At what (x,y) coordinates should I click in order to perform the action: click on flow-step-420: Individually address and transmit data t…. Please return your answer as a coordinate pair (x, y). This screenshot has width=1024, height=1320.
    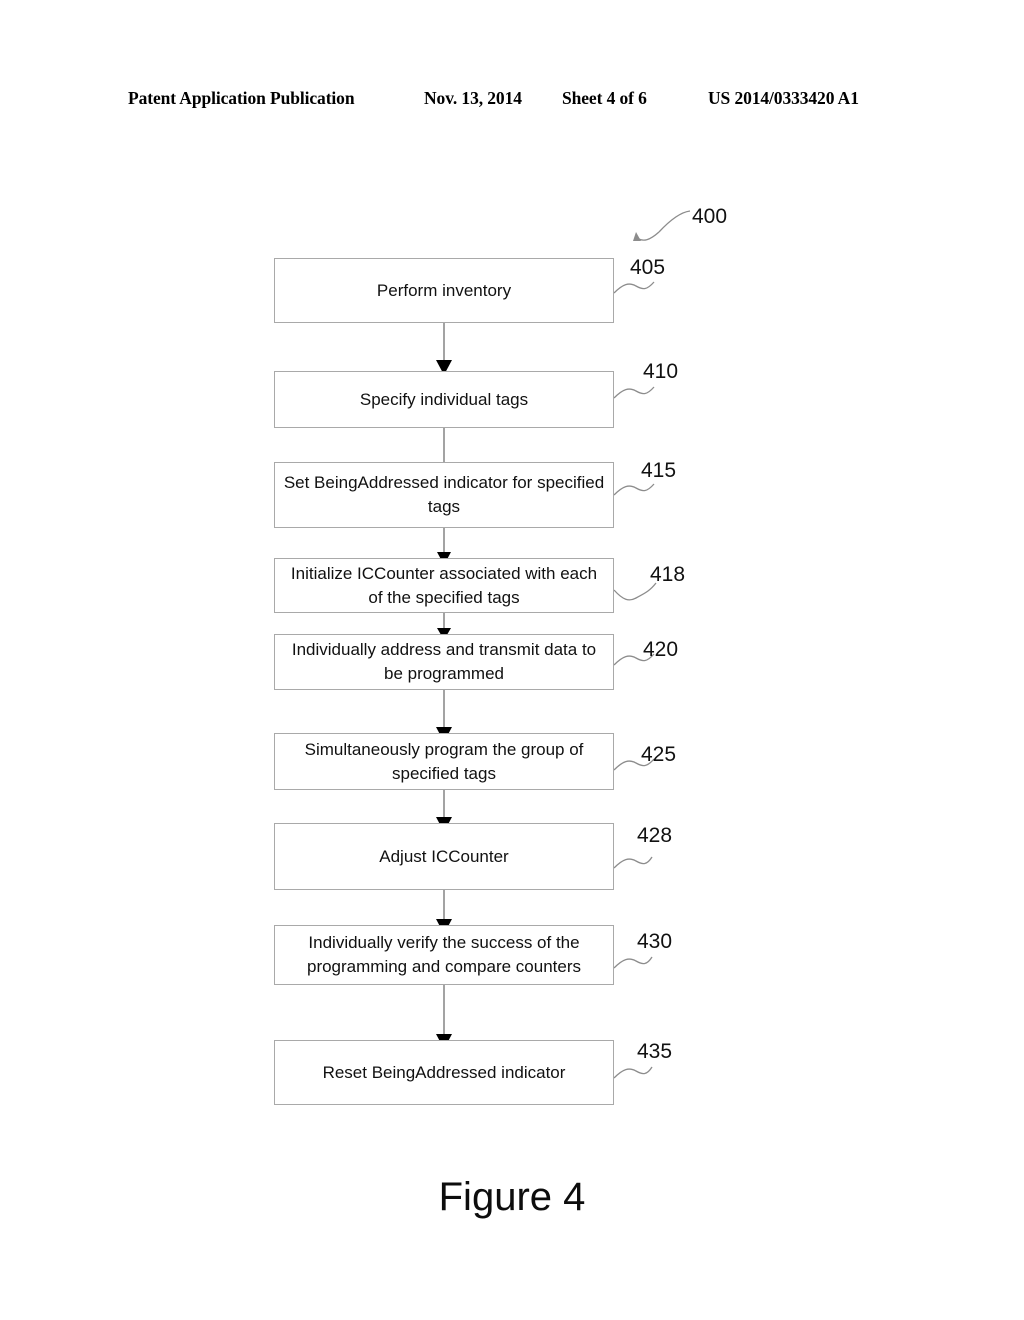
    Looking at the image, I should click on (444, 662).